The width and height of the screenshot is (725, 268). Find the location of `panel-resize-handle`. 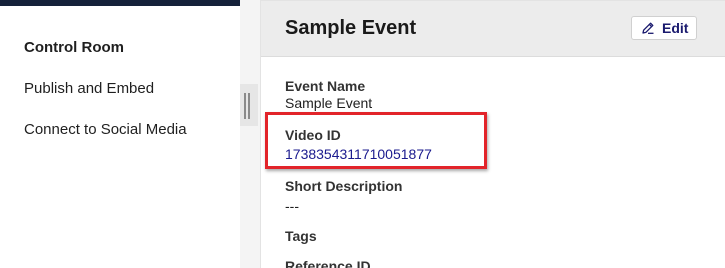

panel-resize-handle is located at coordinates (249, 105).